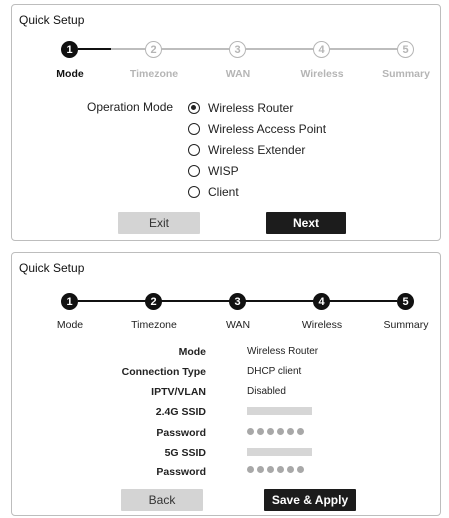 This screenshot has height=518, width=449. I want to click on ssid24-masked-value, so click(279, 411).